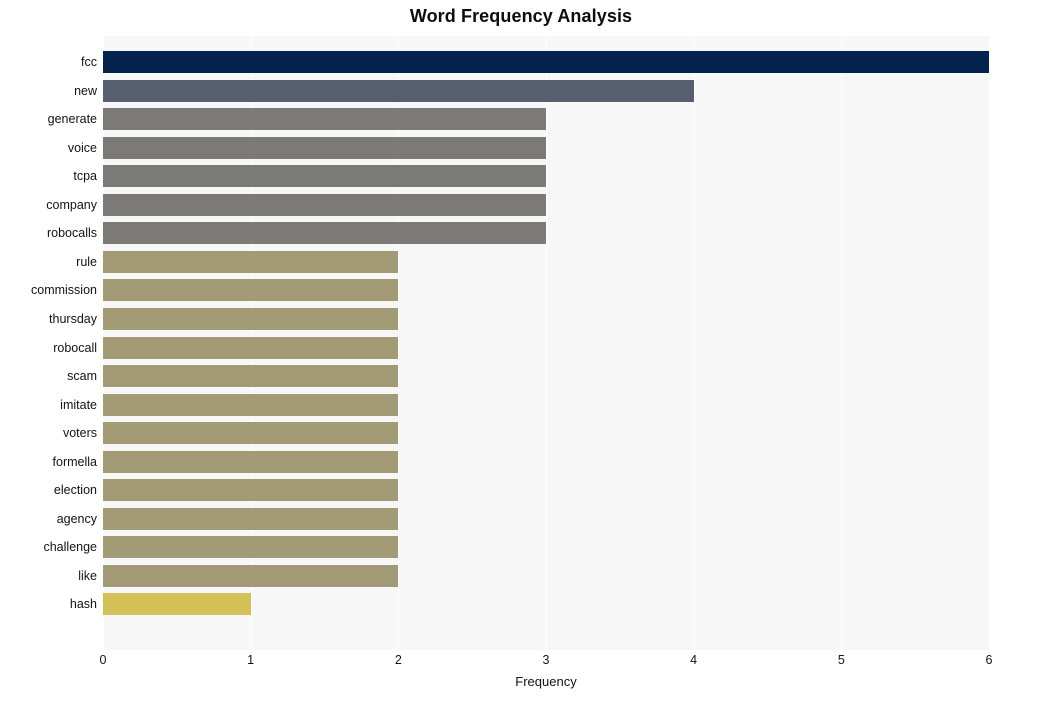 Image resolution: width=1042 pixels, height=701 pixels. Describe the element at coordinates (398, 660) in the screenshot. I see `x-tick-label: 2` at that location.